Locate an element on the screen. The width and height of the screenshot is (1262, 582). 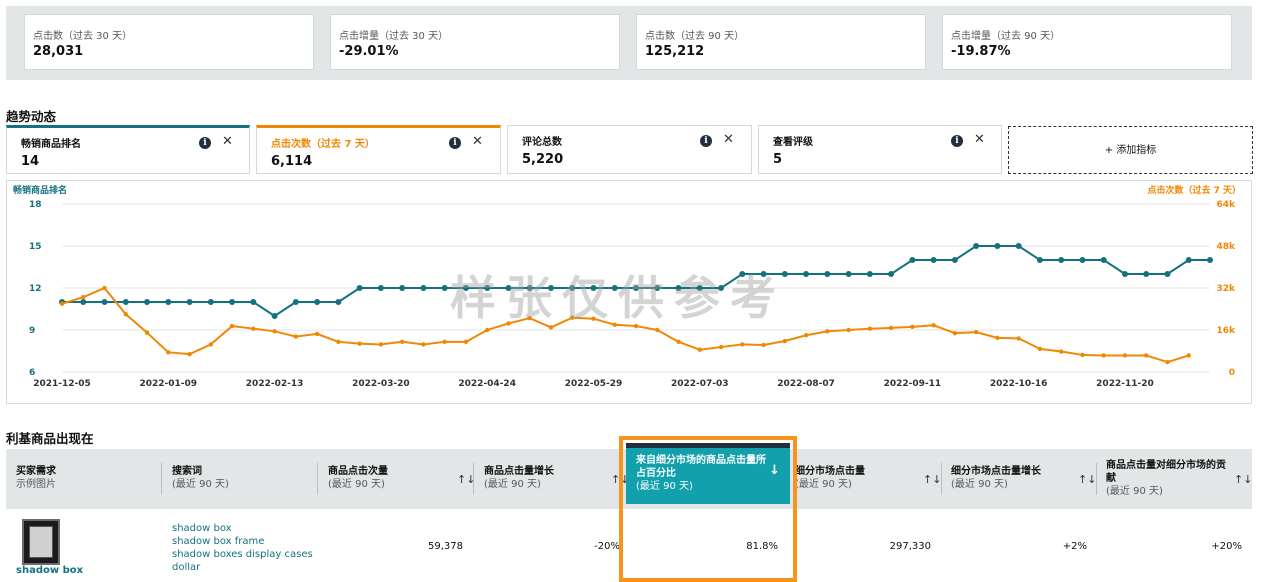
metric-card-reviews: 评论总数 5,220 i ✕ is located at coordinates (629, 149).